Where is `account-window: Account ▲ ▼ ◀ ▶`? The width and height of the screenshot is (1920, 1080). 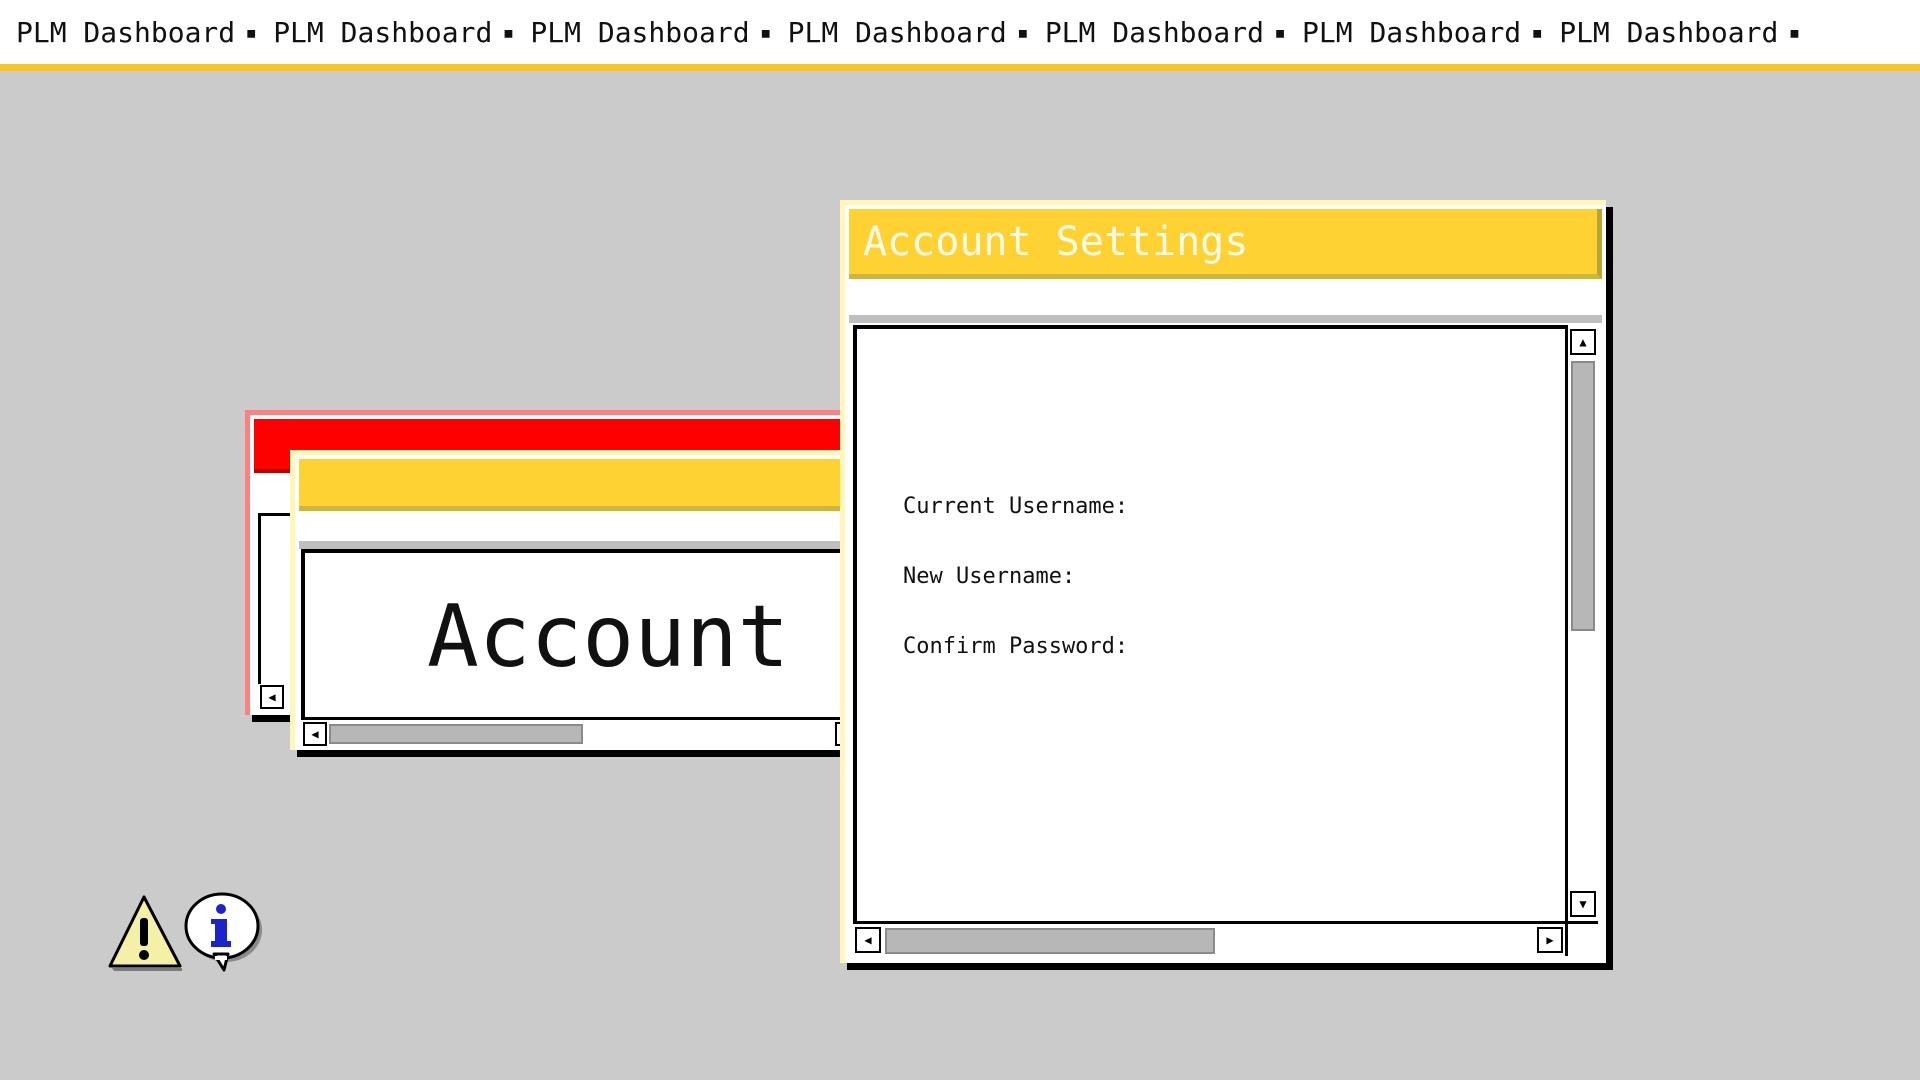 account-window: Account ▲ ▼ ◀ ▶ is located at coordinates (589, 600).